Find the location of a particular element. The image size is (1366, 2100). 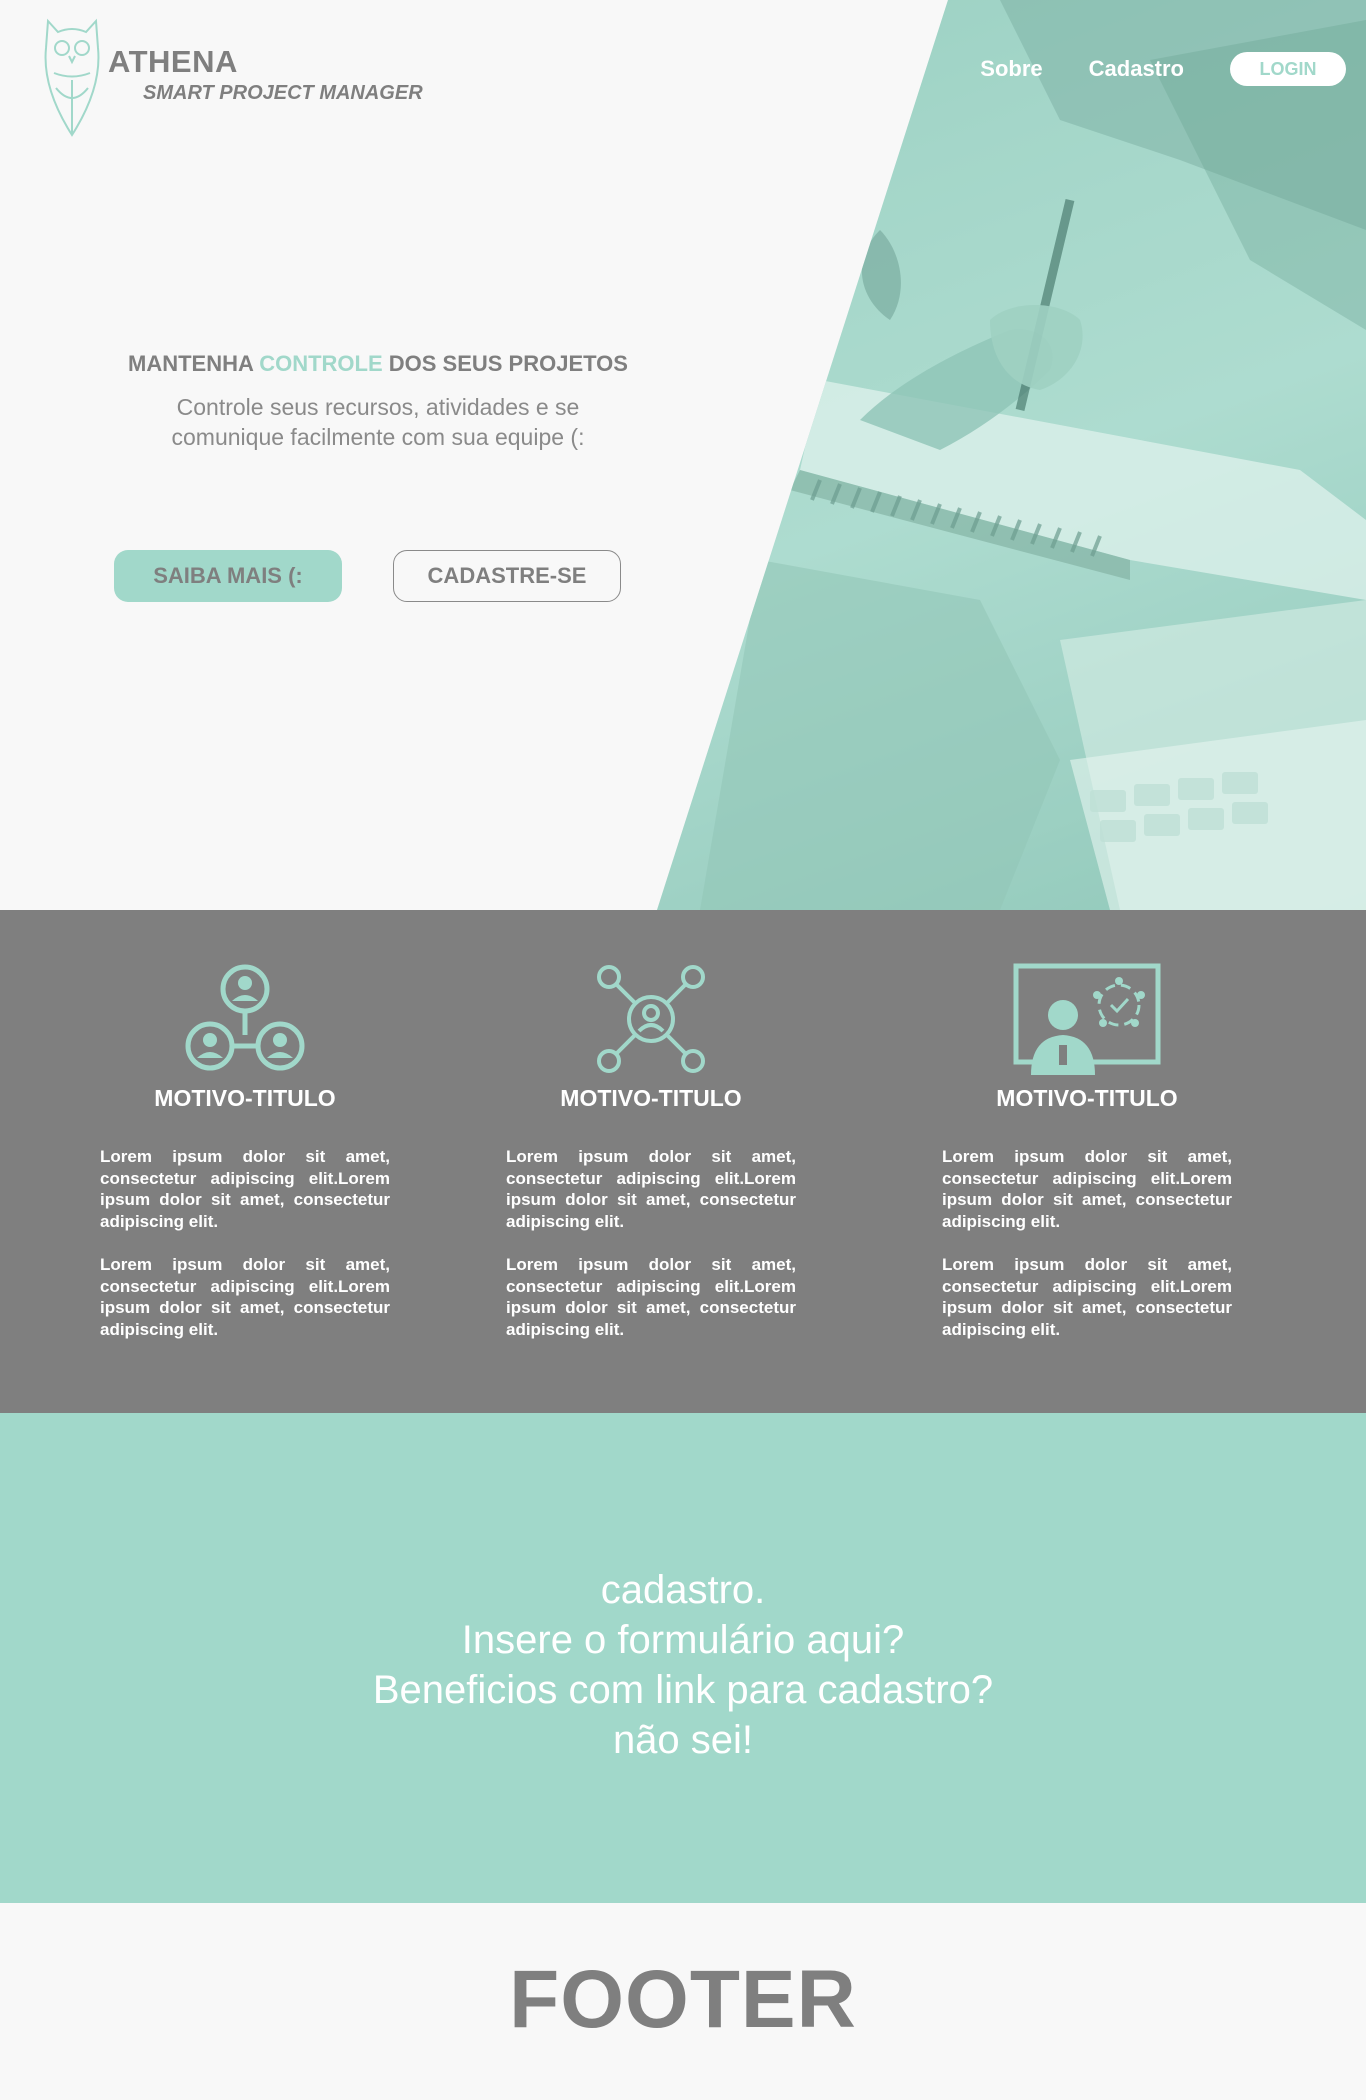

brand-tagline: SMART PROJECT MANAGER is located at coordinates (283, 93).